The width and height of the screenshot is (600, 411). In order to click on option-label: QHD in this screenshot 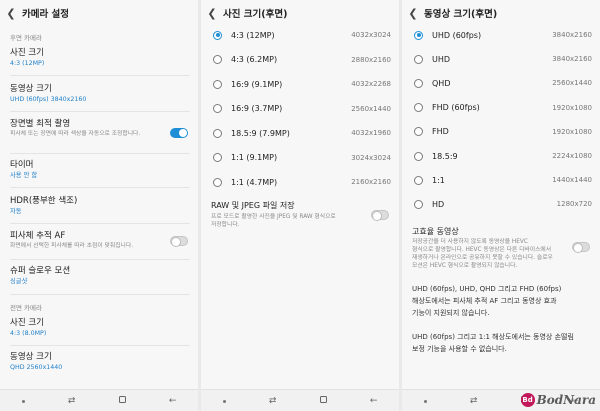, I will do `click(441, 83)`.